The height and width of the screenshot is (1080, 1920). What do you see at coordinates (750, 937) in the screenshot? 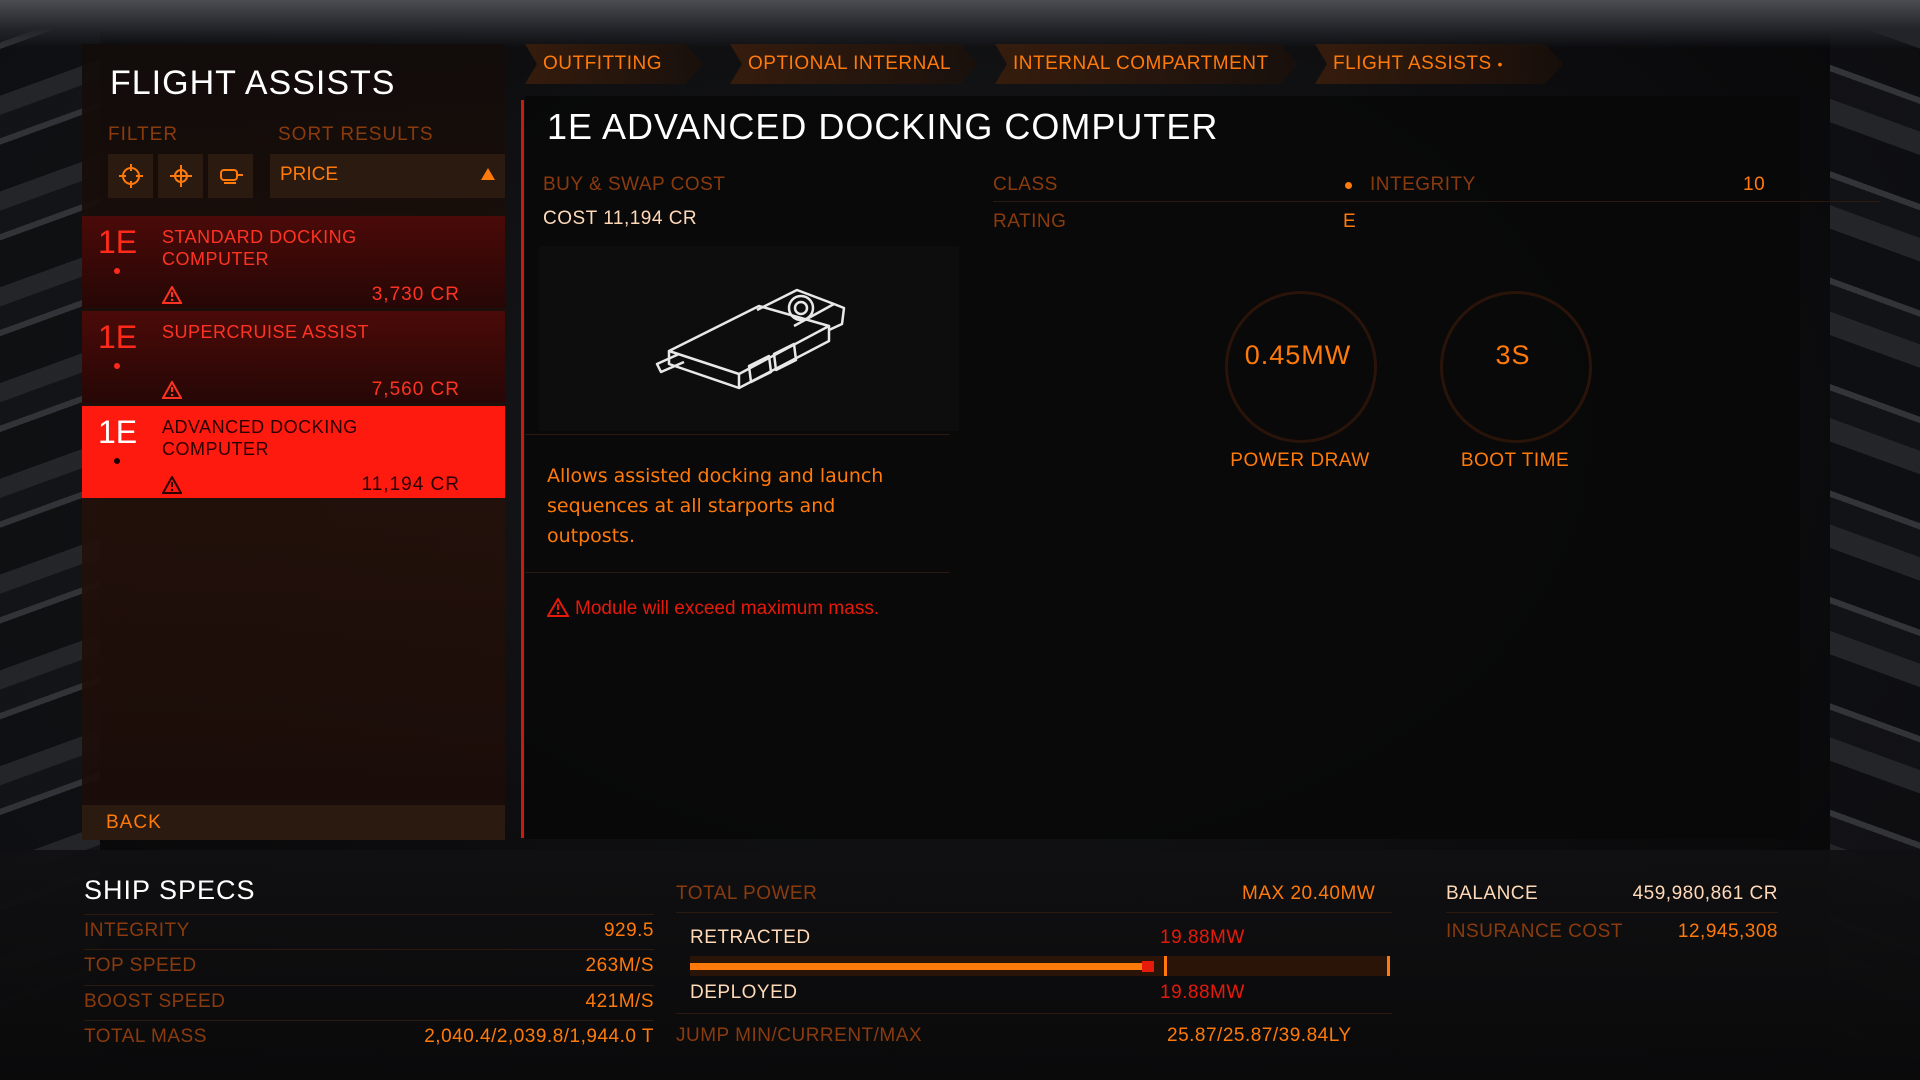
I see `retracted-label: RETRACTED` at bounding box center [750, 937].